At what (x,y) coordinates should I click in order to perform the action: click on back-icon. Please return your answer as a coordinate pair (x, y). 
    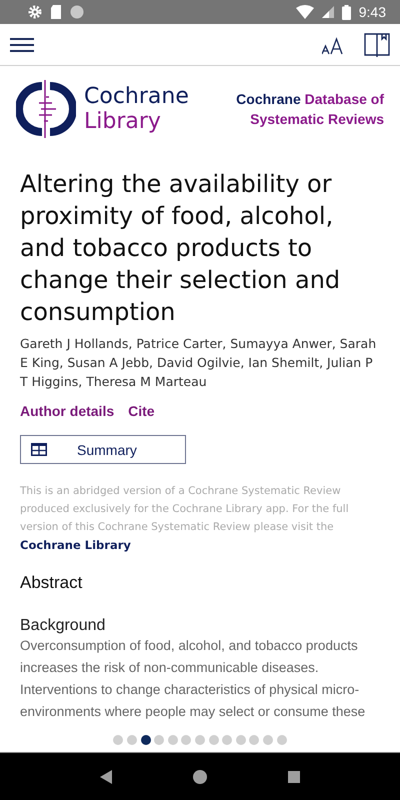
    Looking at the image, I should click on (106, 777).